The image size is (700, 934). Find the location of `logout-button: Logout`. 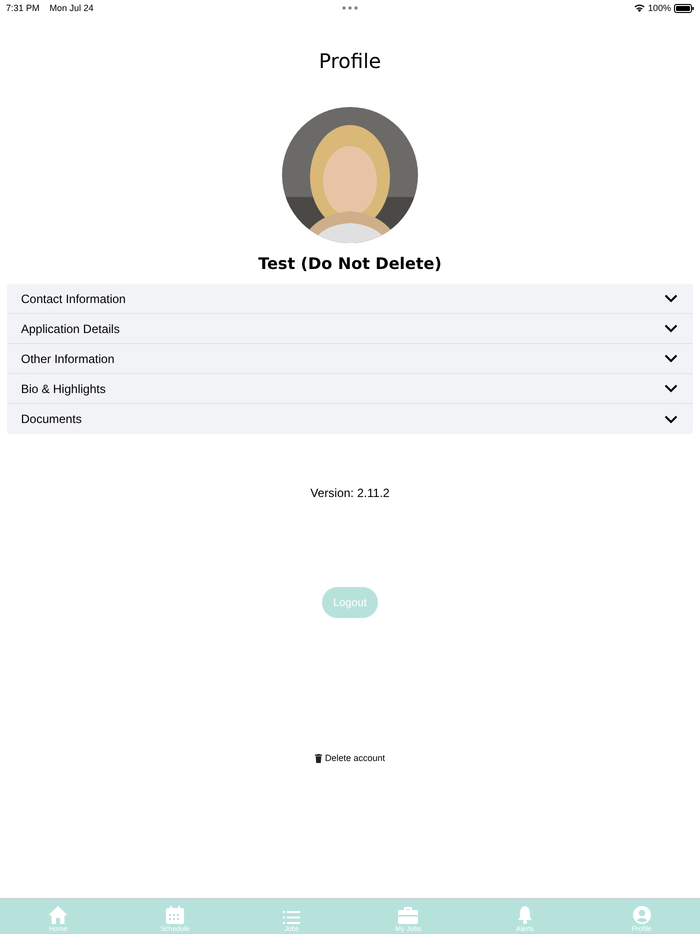

logout-button: Logout is located at coordinates (350, 602).